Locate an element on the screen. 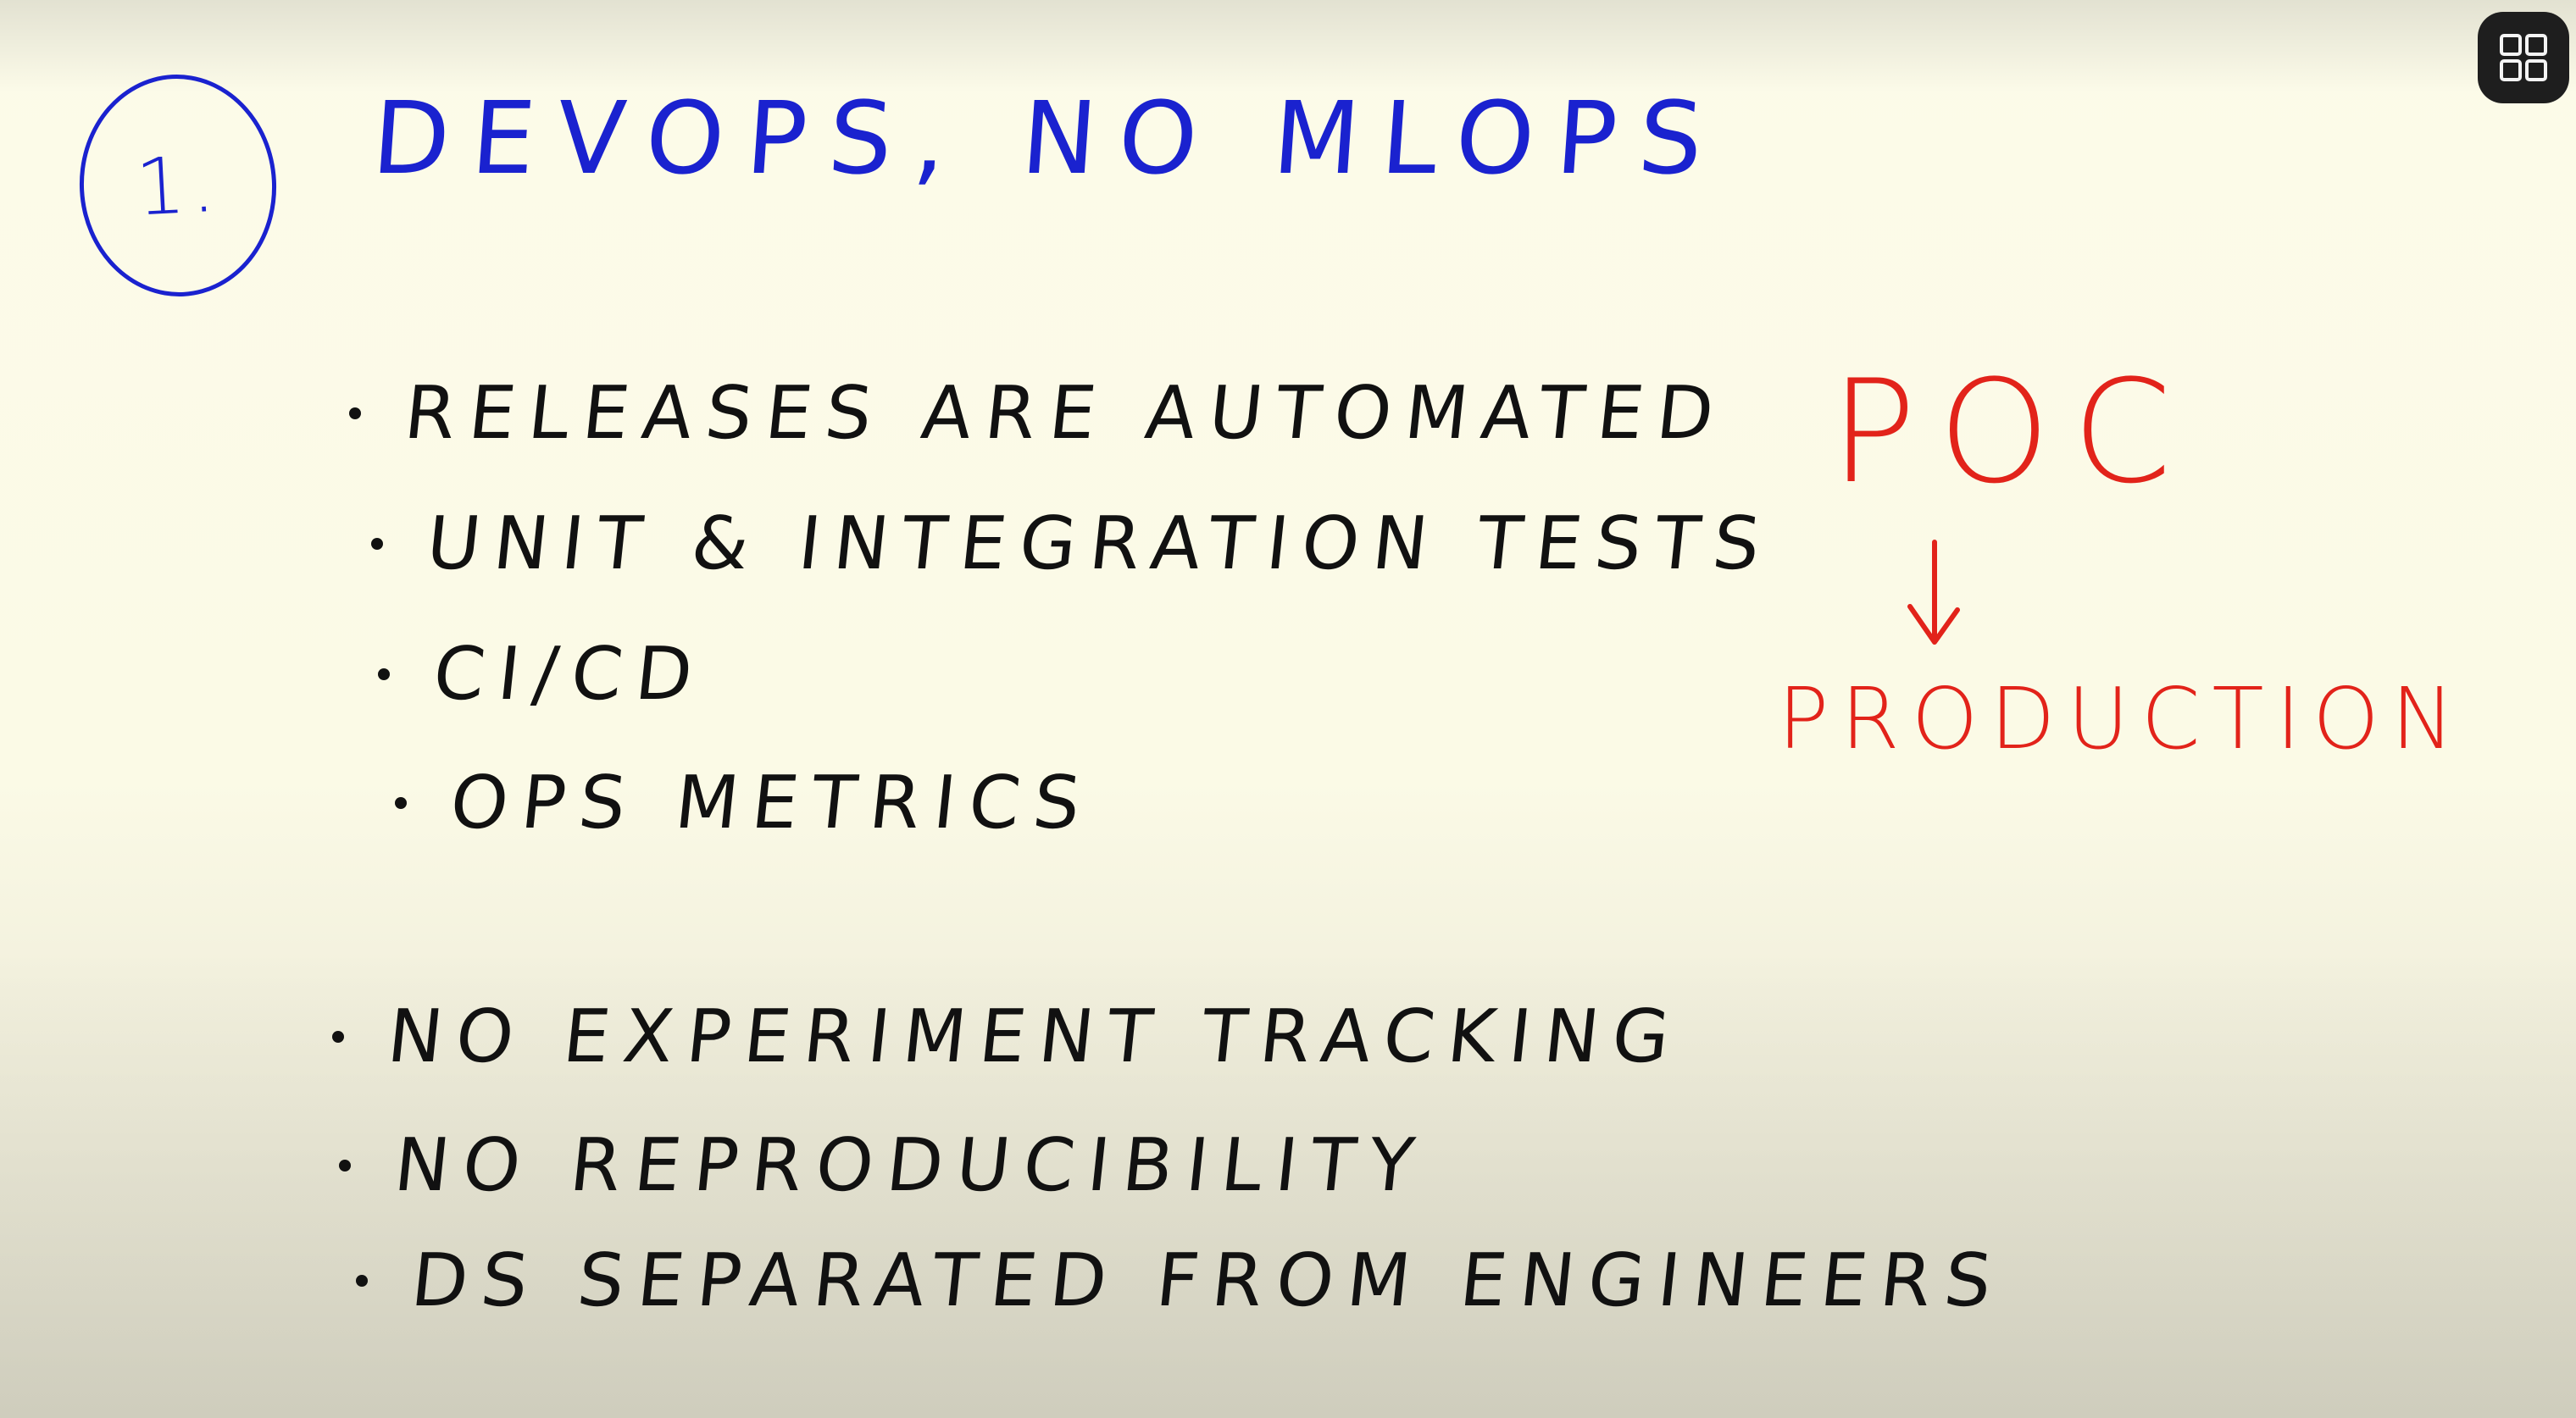  list-item-text: RELEASES ARE AUTOMATED is located at coordinates (1066, 413).